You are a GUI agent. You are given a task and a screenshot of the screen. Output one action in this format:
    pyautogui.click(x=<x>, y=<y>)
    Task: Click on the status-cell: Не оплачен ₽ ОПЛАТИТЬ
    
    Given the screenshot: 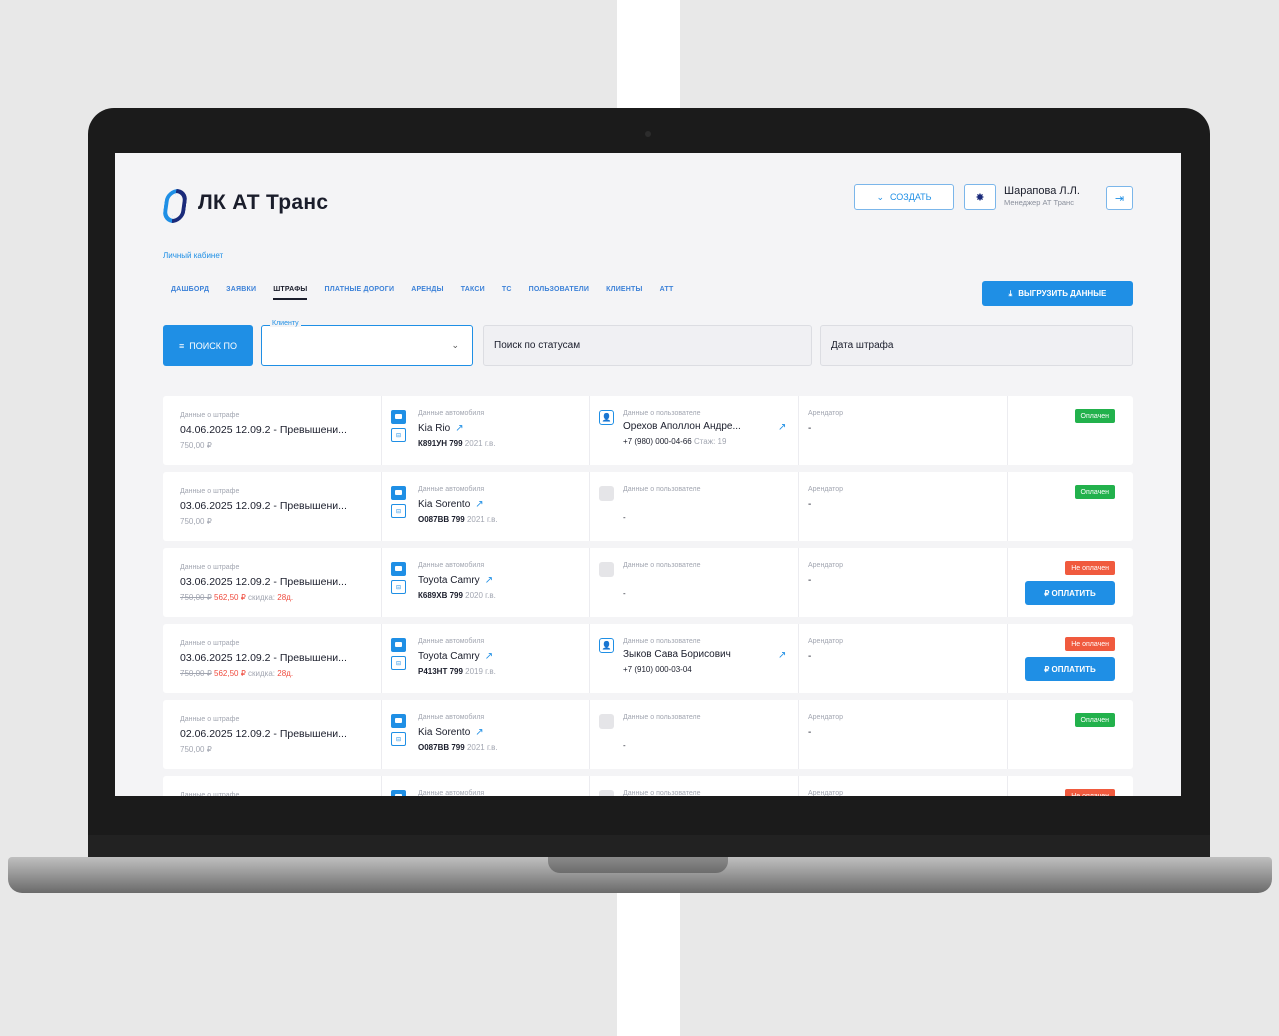 What is the action you would take?
    pyautogui.click(x=1070, y=582)
    